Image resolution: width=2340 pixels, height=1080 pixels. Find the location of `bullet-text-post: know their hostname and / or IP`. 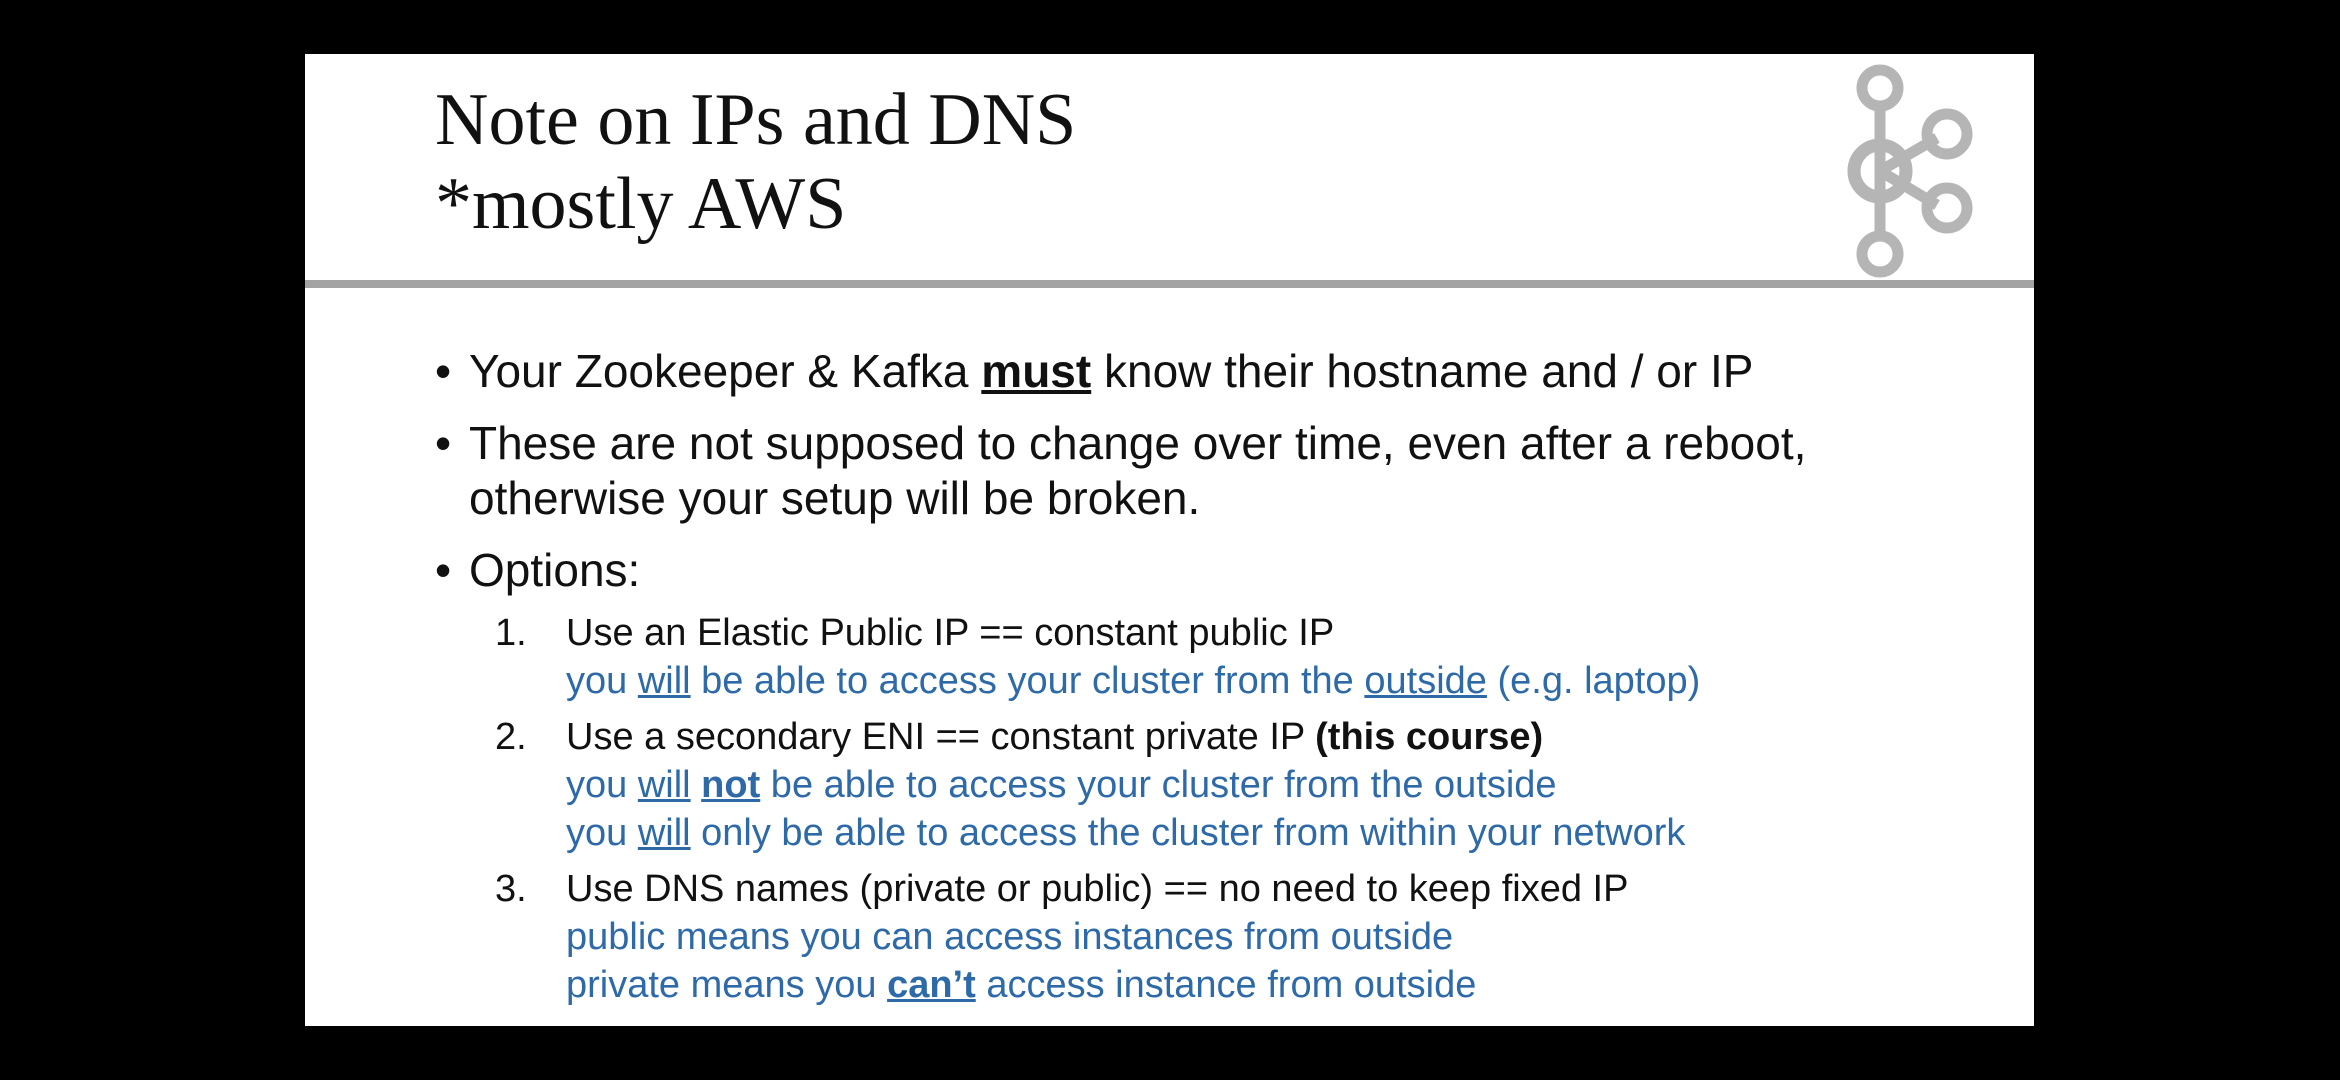

bullet-text-post: know their hostname and / or IP is located at coordinates (1422, 371).